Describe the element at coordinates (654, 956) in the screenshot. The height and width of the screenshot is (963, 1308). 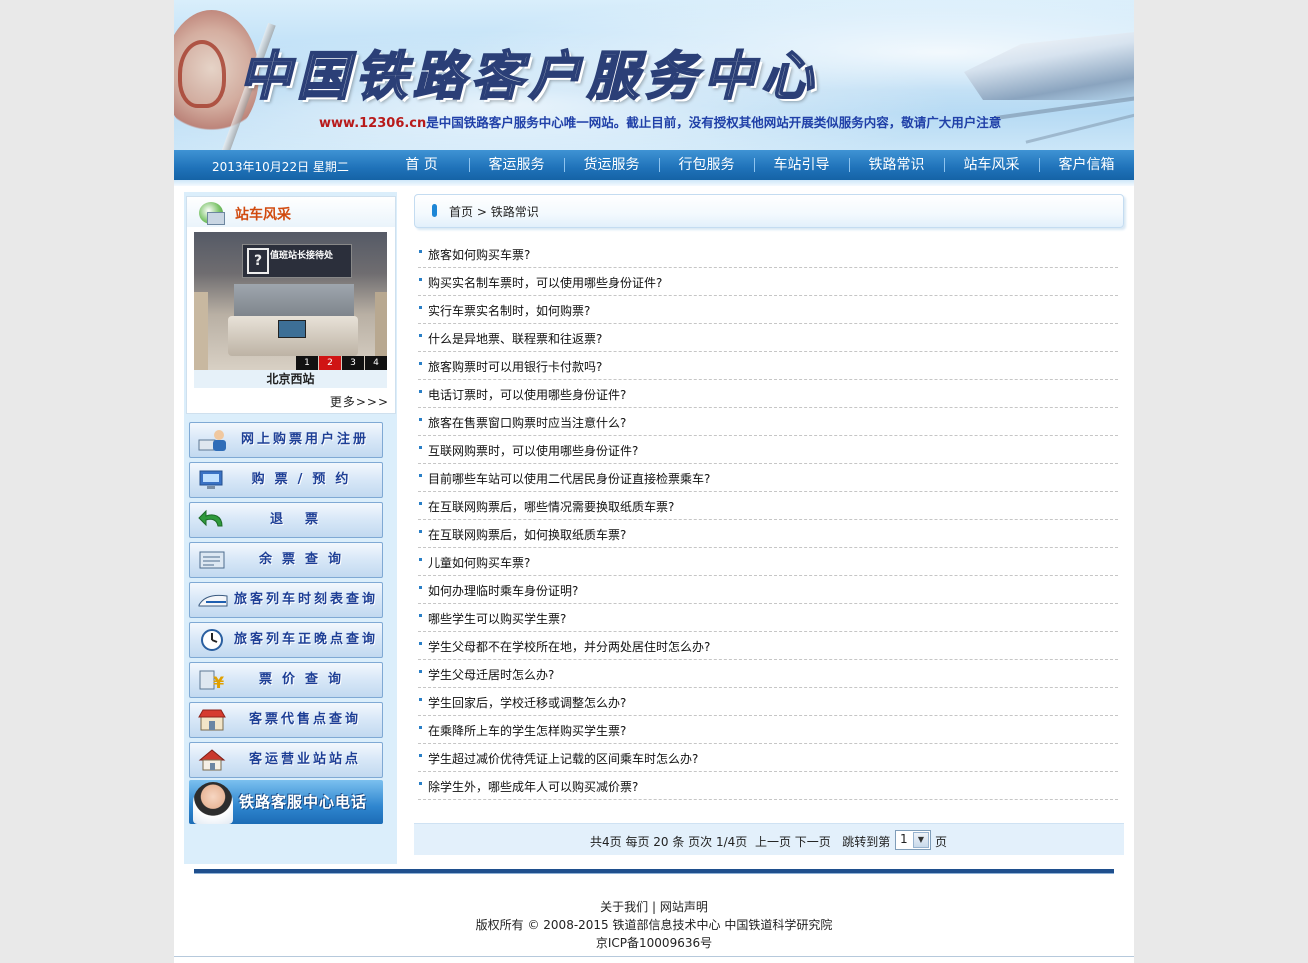
I see `bottom-border` at that location.